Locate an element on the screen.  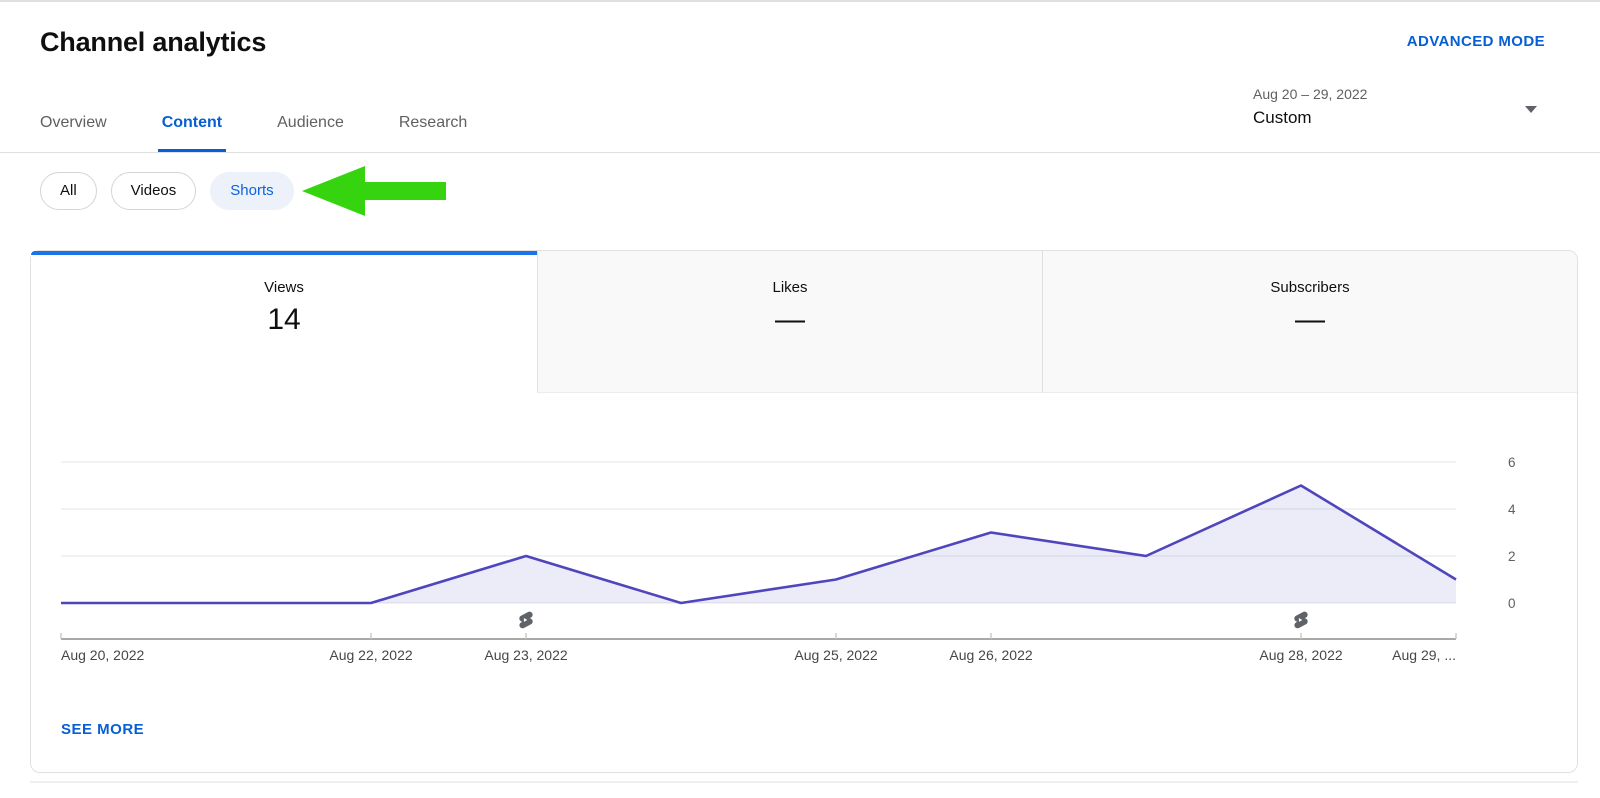
x-axis-date-label: Aug 23, 2022 is located at coordinates (526, 655).